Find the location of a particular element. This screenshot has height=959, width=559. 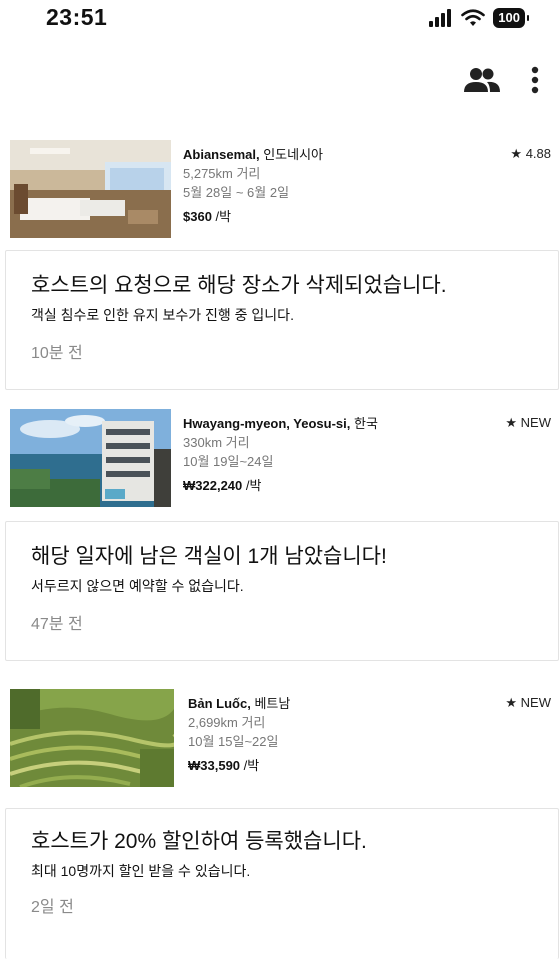

notification-body: 최대 10명까지 할인 받을 수 있습니다. is located at coordinates (141, 871).